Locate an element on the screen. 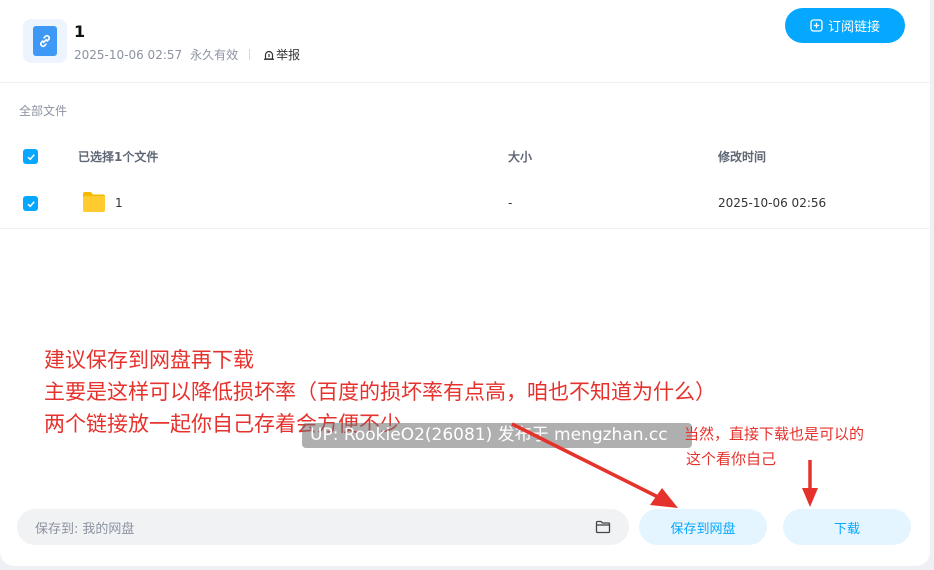 The image size is (934, 570). report-label: 举报 is located at coordinates (288, 55).